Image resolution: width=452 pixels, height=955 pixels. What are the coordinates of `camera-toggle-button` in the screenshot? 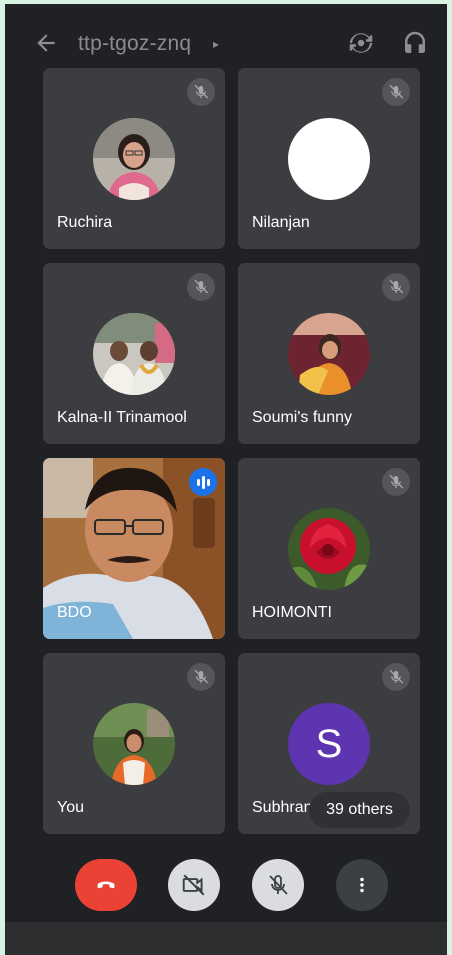 It's located at (194, 885).